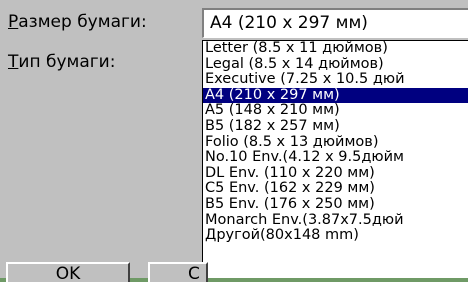 This screenshot has width=468, height=282. I want to click on paper-size-combobox: A4 (210 x 297 мм), so click(335, 23).